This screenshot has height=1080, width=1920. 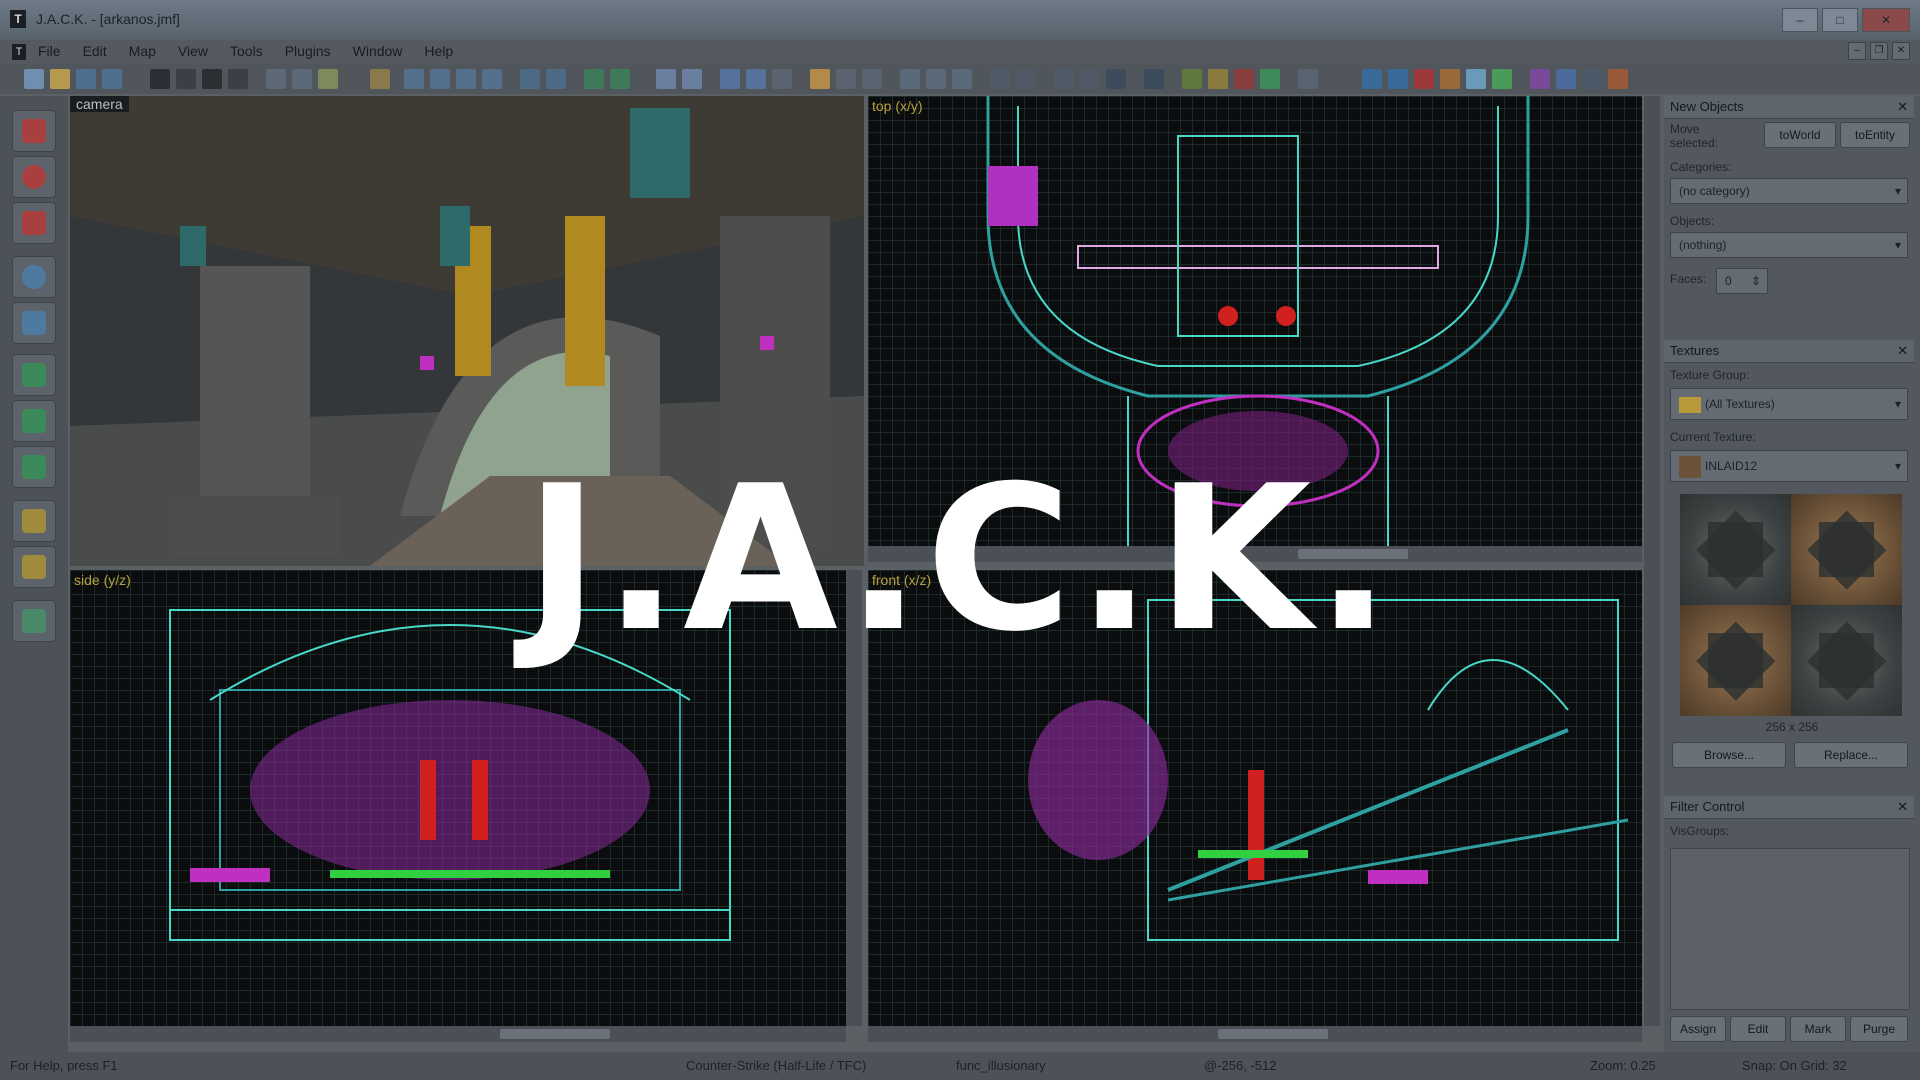 I want to click on decal-icon, so click(x=1566, y=79).